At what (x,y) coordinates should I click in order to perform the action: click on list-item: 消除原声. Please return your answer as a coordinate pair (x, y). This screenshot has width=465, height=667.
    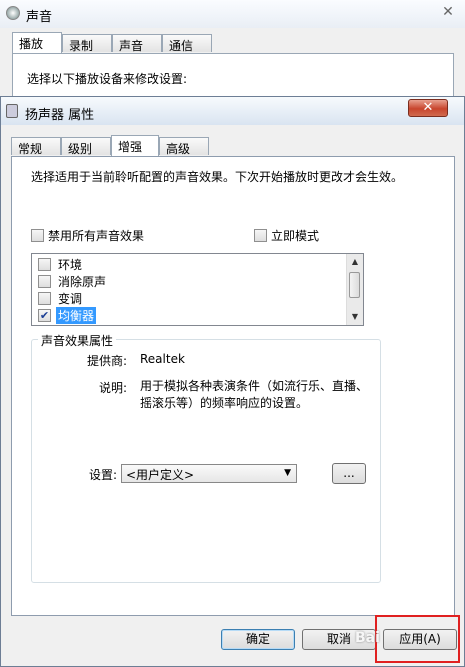
    Looking at the image, I should click on (73, 281).